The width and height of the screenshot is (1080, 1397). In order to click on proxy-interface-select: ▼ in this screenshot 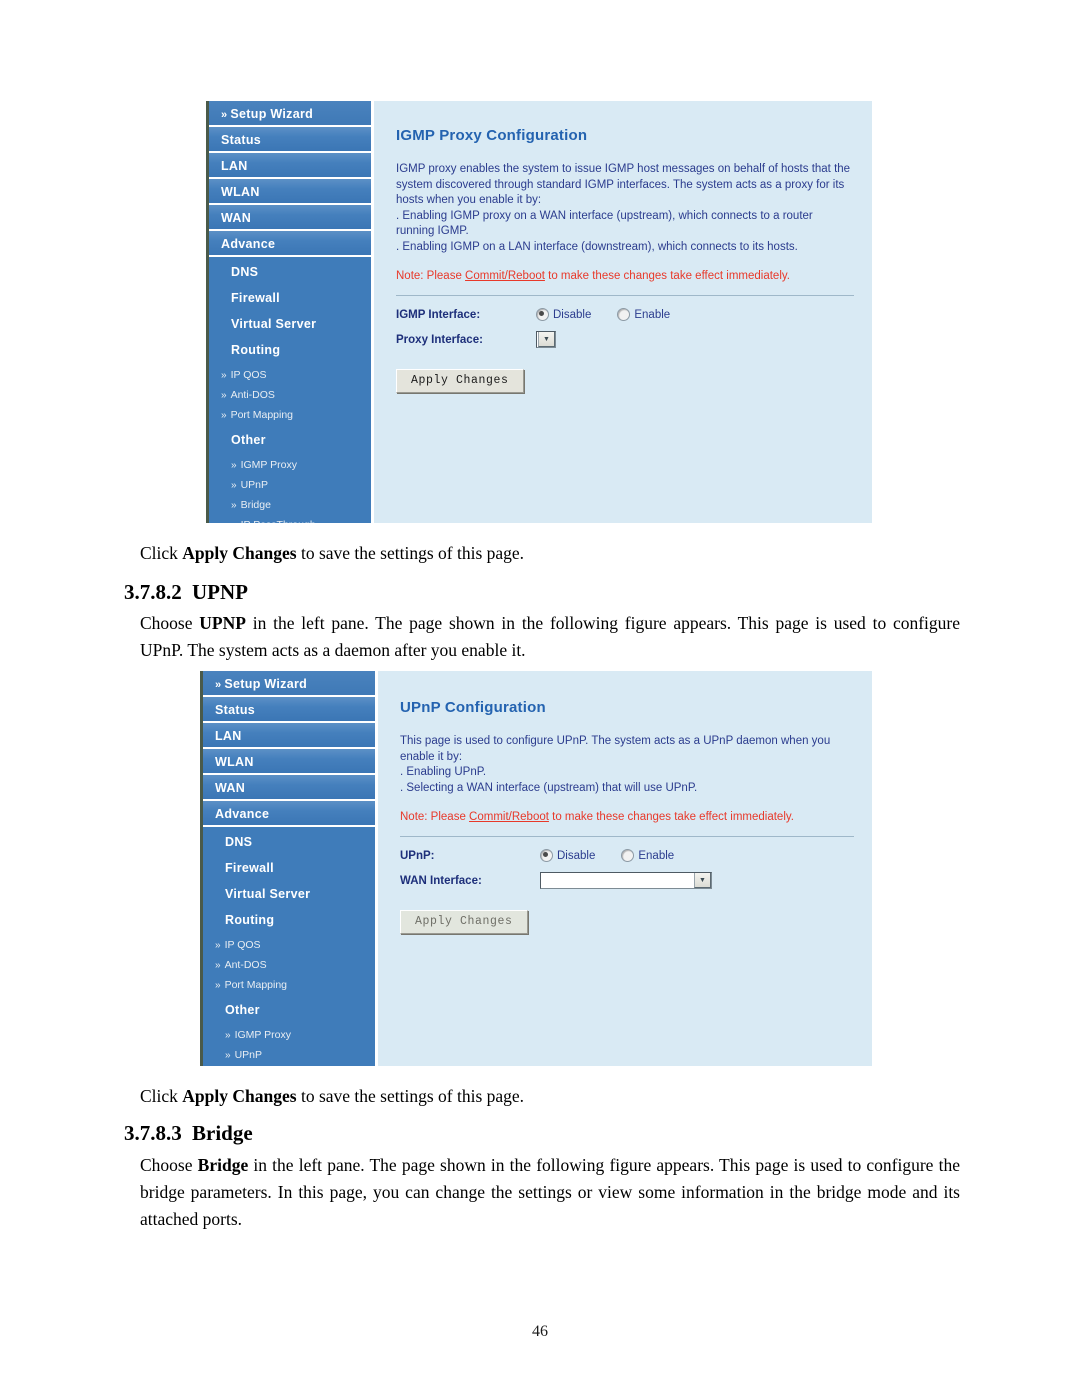, I will do `click(546, 339)`.